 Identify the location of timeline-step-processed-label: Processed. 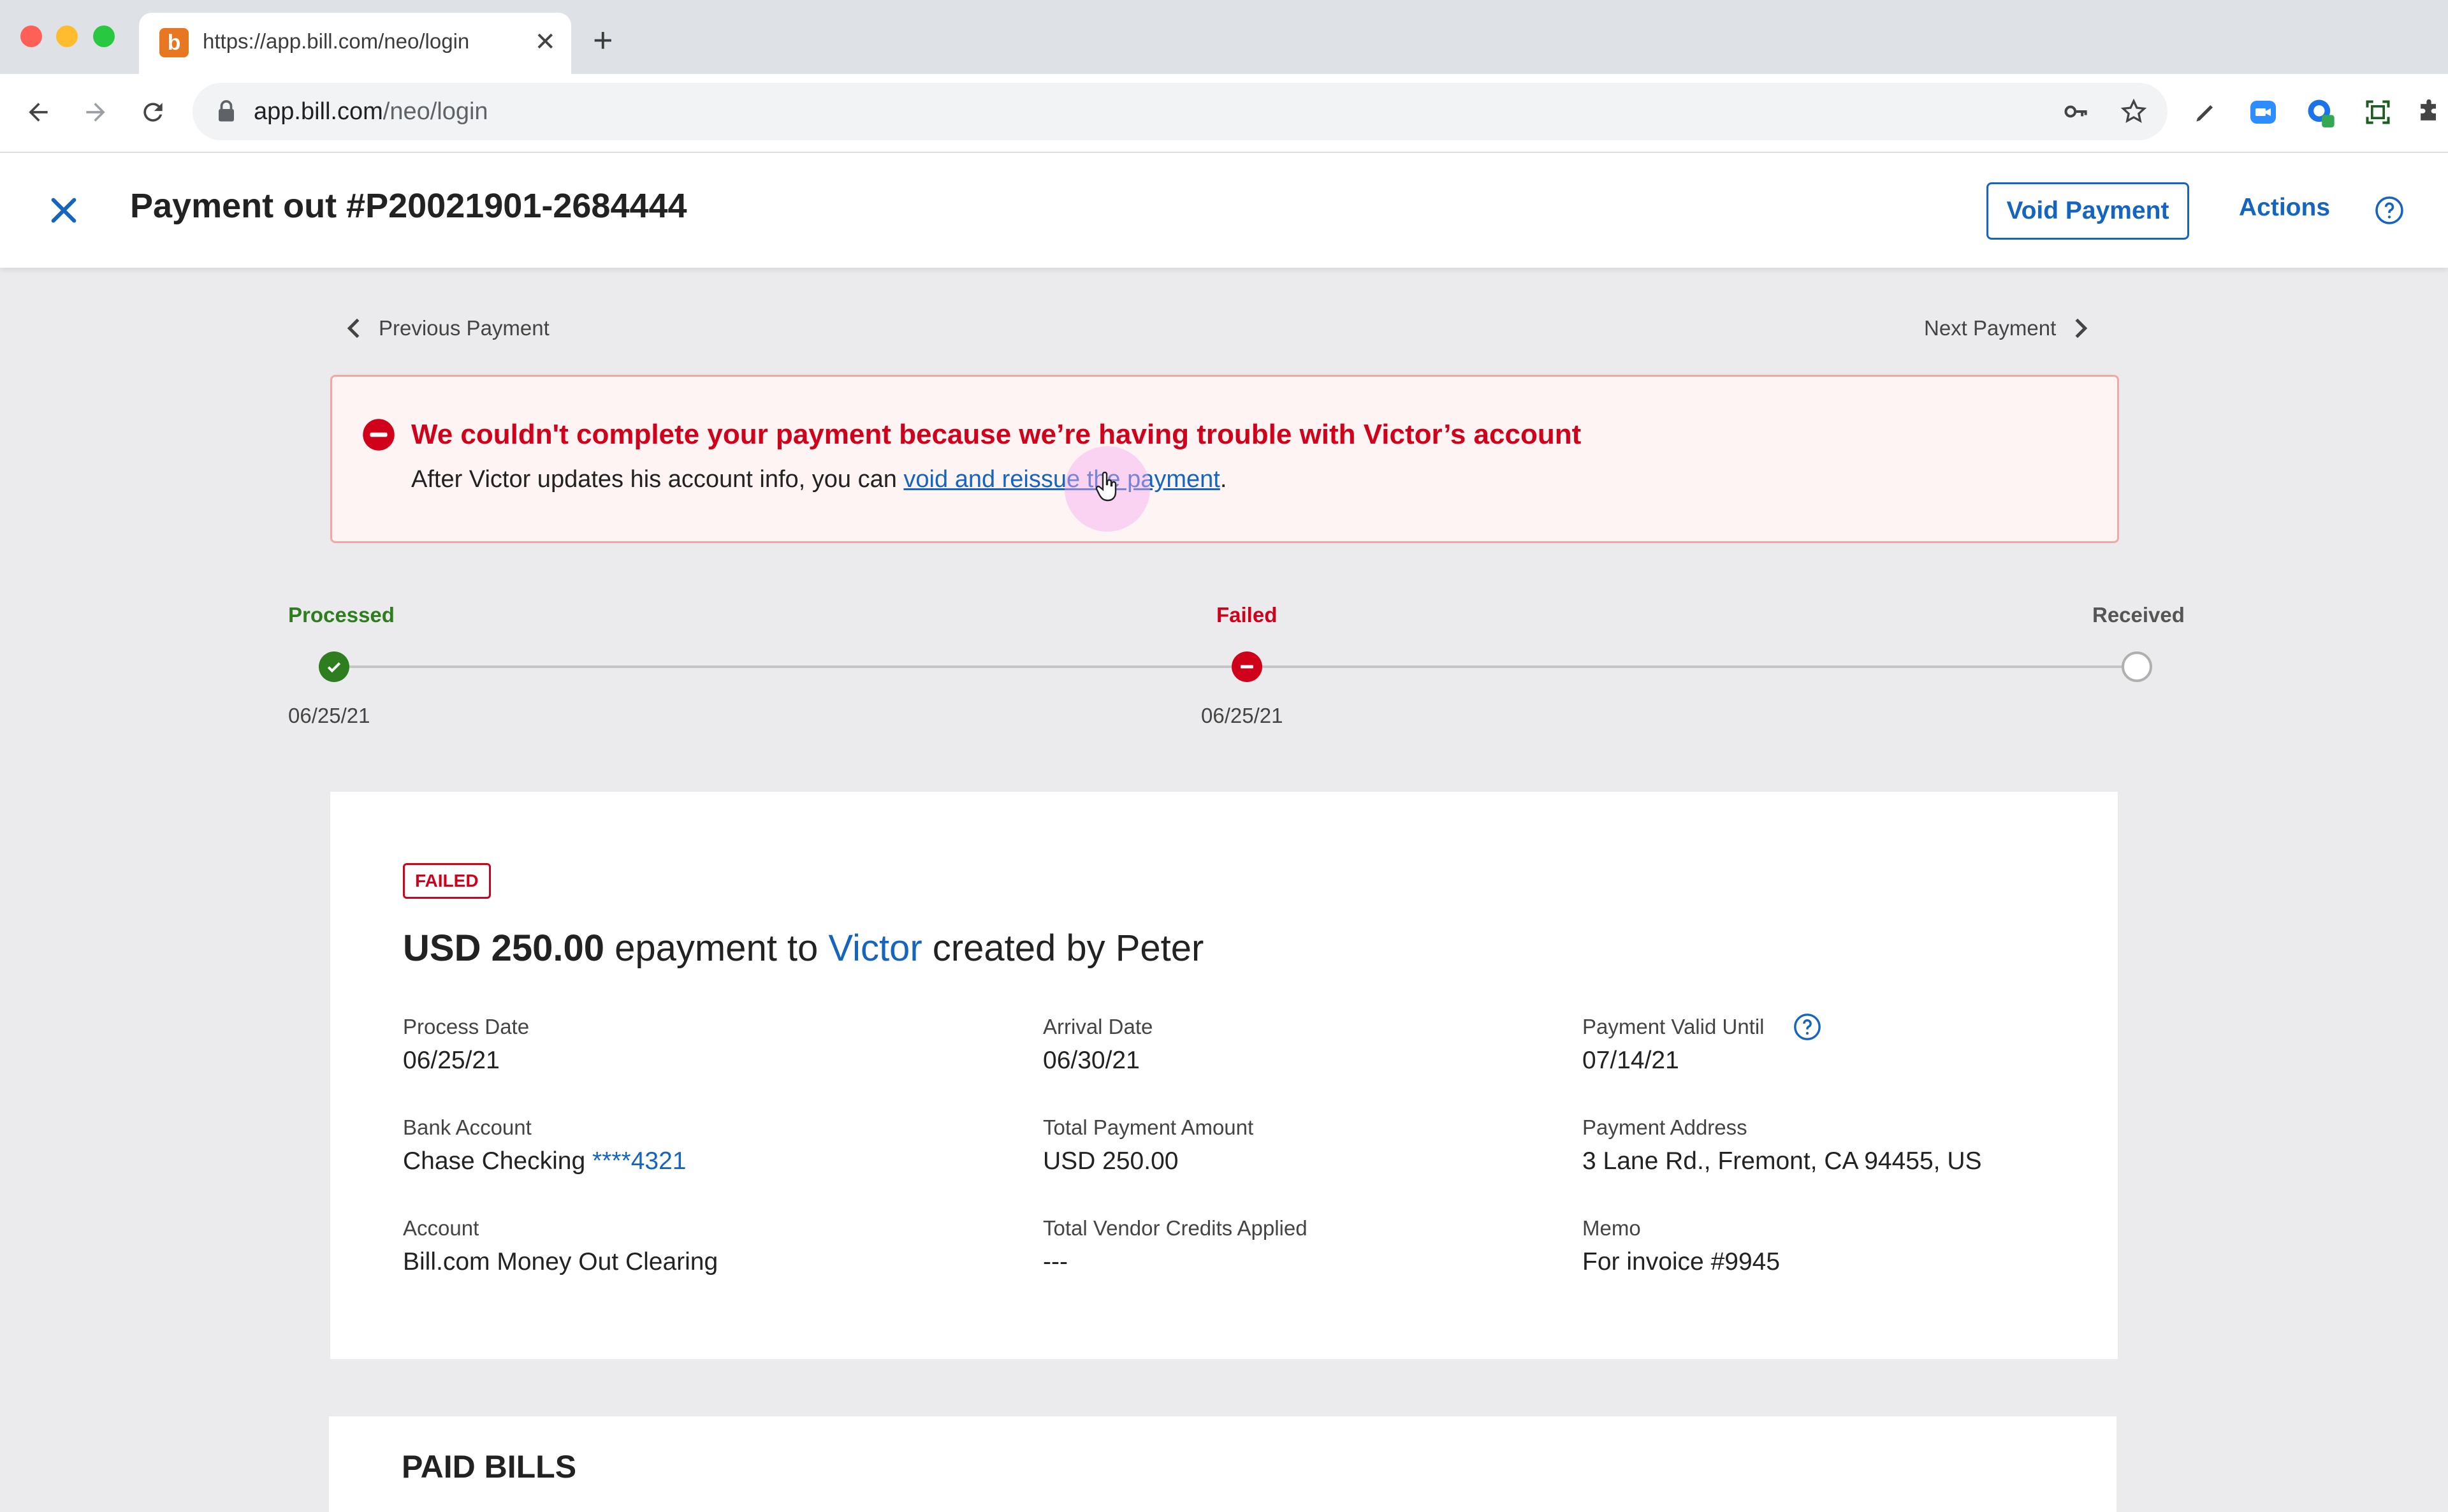
(341, 615).